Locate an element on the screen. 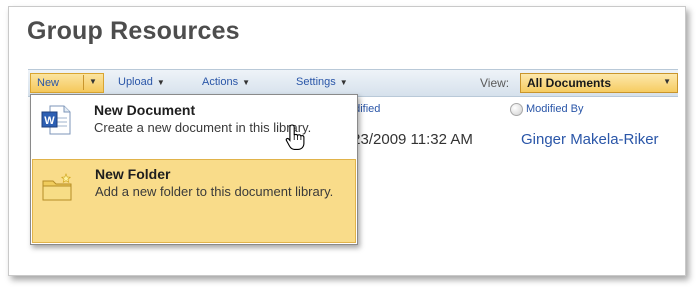 This screenshot has width=696, height=287. svg-text: W is located at coordinates (49, 121).